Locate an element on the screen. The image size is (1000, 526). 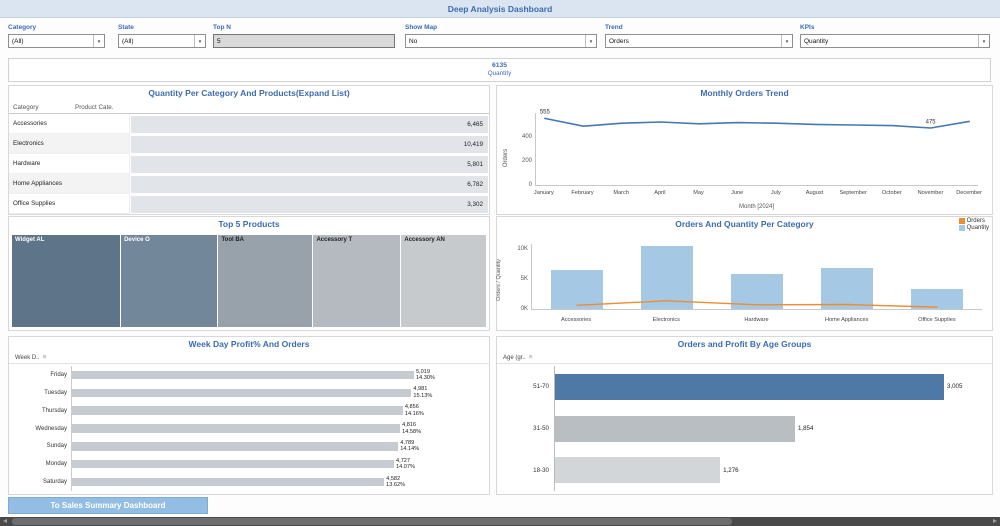
quantity-band: 5,801 is located at coordinates (309, 164).